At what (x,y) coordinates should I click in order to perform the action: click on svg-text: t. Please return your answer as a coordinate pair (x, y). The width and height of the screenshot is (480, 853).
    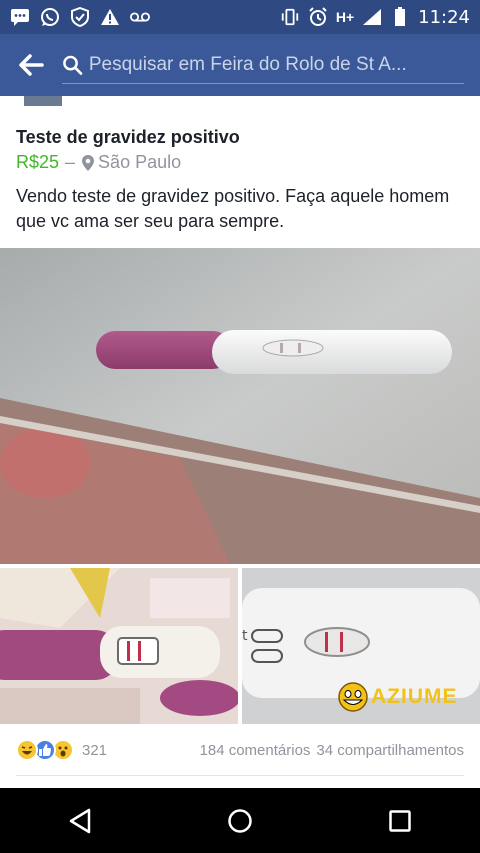
    Looking at the image, I should click on (245, 636).